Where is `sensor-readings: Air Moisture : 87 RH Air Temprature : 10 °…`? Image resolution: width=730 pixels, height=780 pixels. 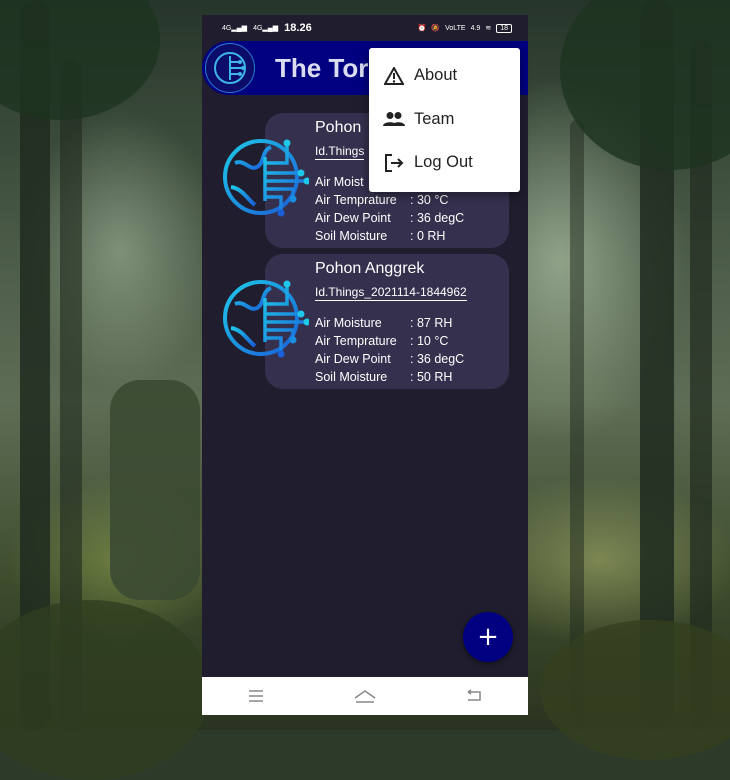 sensor-readings: Air Moisture : 87 RH Air Temprature : 10 °… is located at coordinates (389, 350).